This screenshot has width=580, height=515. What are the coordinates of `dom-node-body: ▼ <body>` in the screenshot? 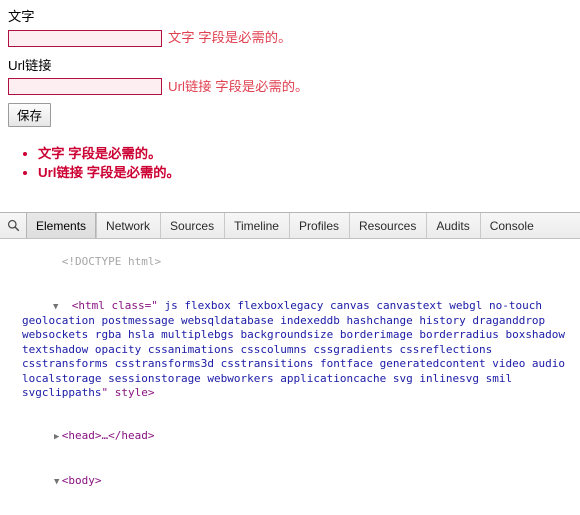 It's located at (290, 481).